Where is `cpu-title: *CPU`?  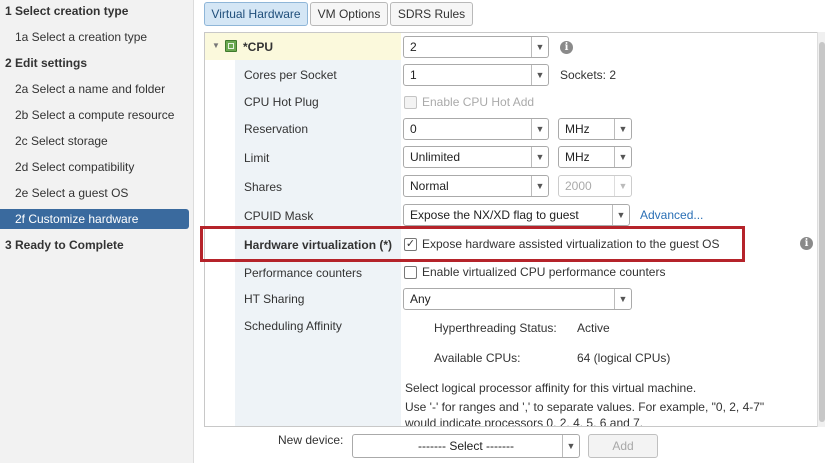 cpu-title: *CPU is located at coordinates (258, 47).